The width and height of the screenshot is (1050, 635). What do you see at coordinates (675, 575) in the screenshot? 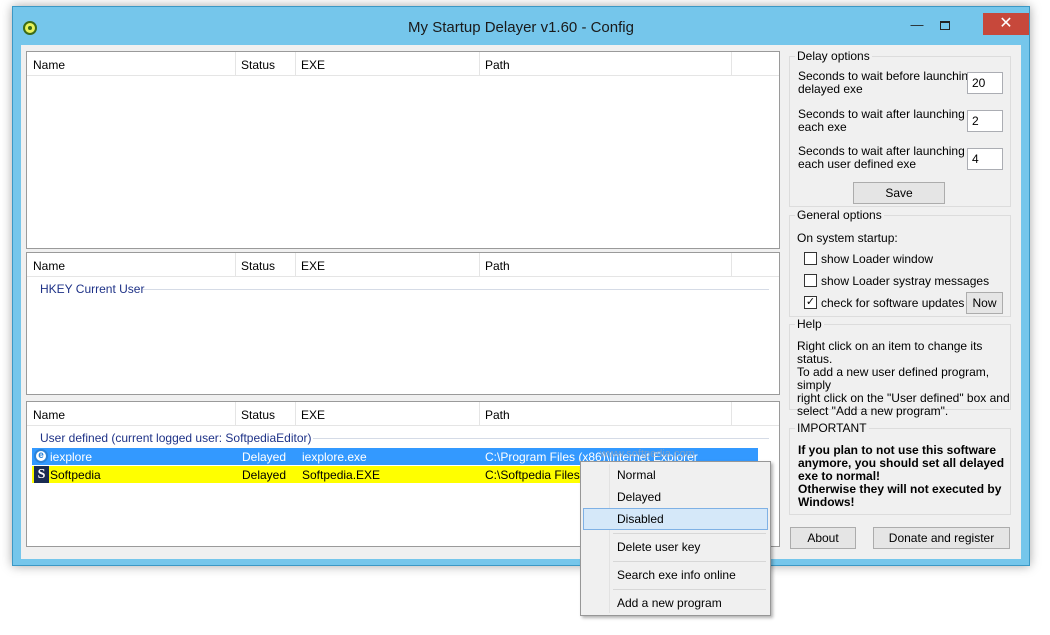
I see `menu-item-search-exe-info: Search exe info online` at bounding box center [675, 575].